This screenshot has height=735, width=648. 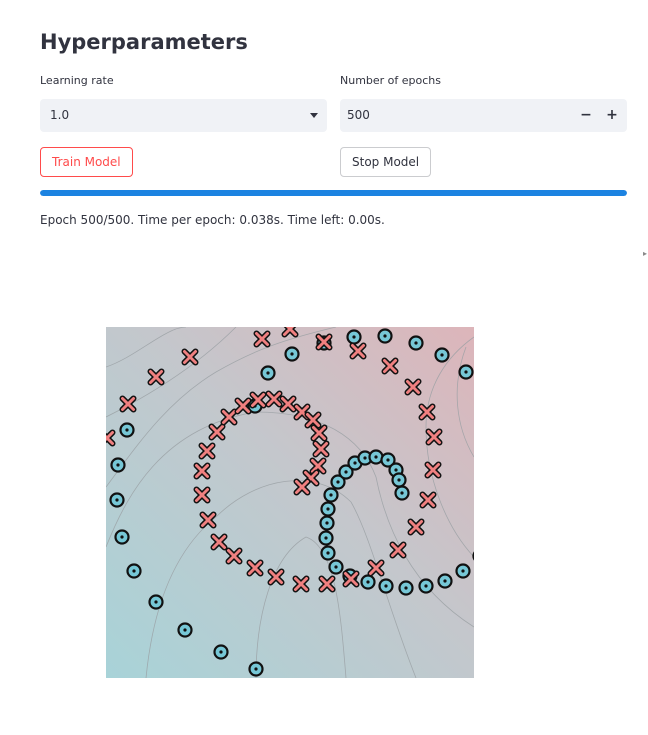 What do you see at coordinates (77, 80) in the screenshot?
I see `learning-rate-label: Learning rate` at bounding box center [77, 80].